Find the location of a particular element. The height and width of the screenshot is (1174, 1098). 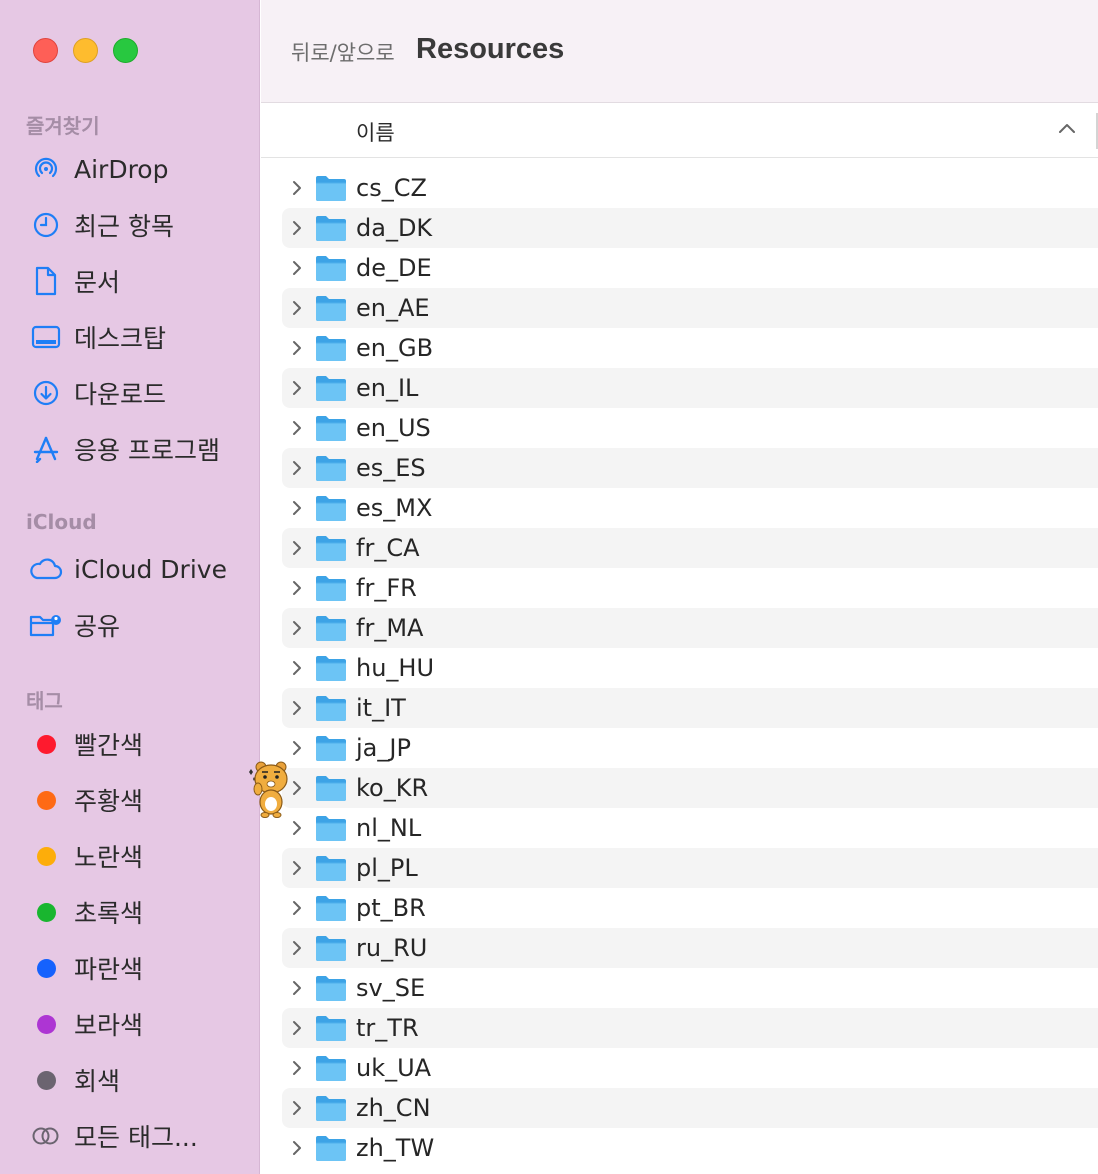

sidebar-item-airdrop: AirDrop is located at coordinates (138, 169).